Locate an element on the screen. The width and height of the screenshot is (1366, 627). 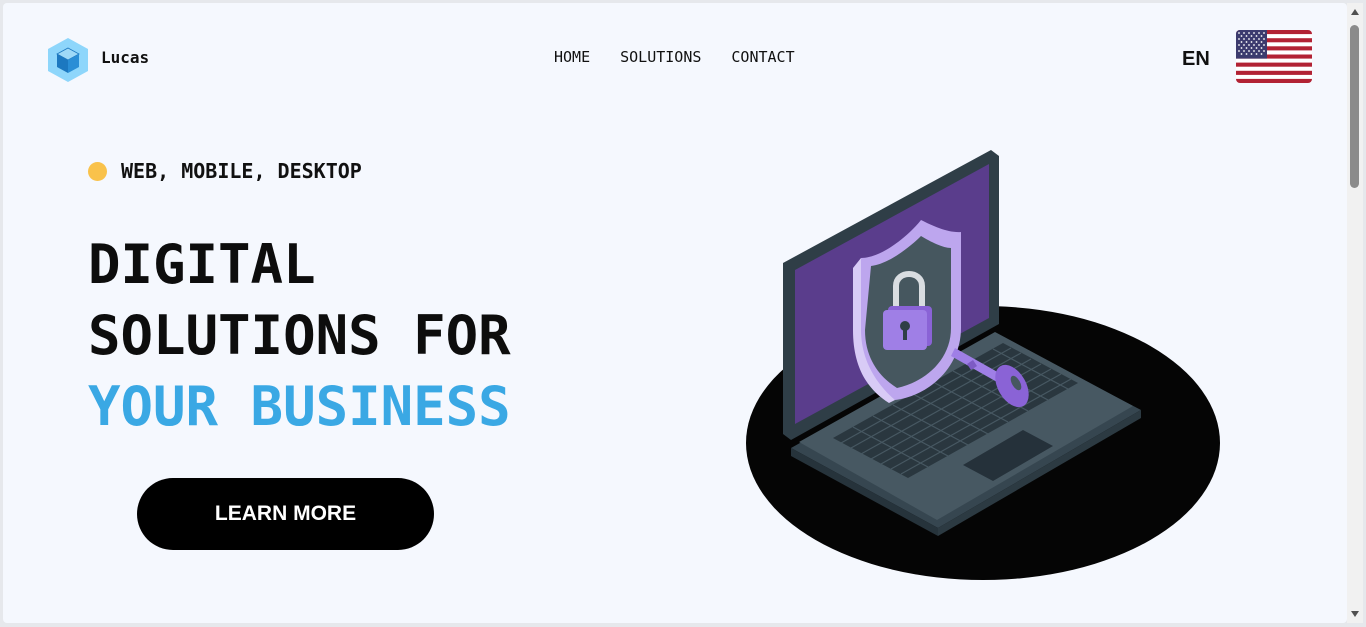
nav-contact: CONTACT is located at coordinates (762, 57).